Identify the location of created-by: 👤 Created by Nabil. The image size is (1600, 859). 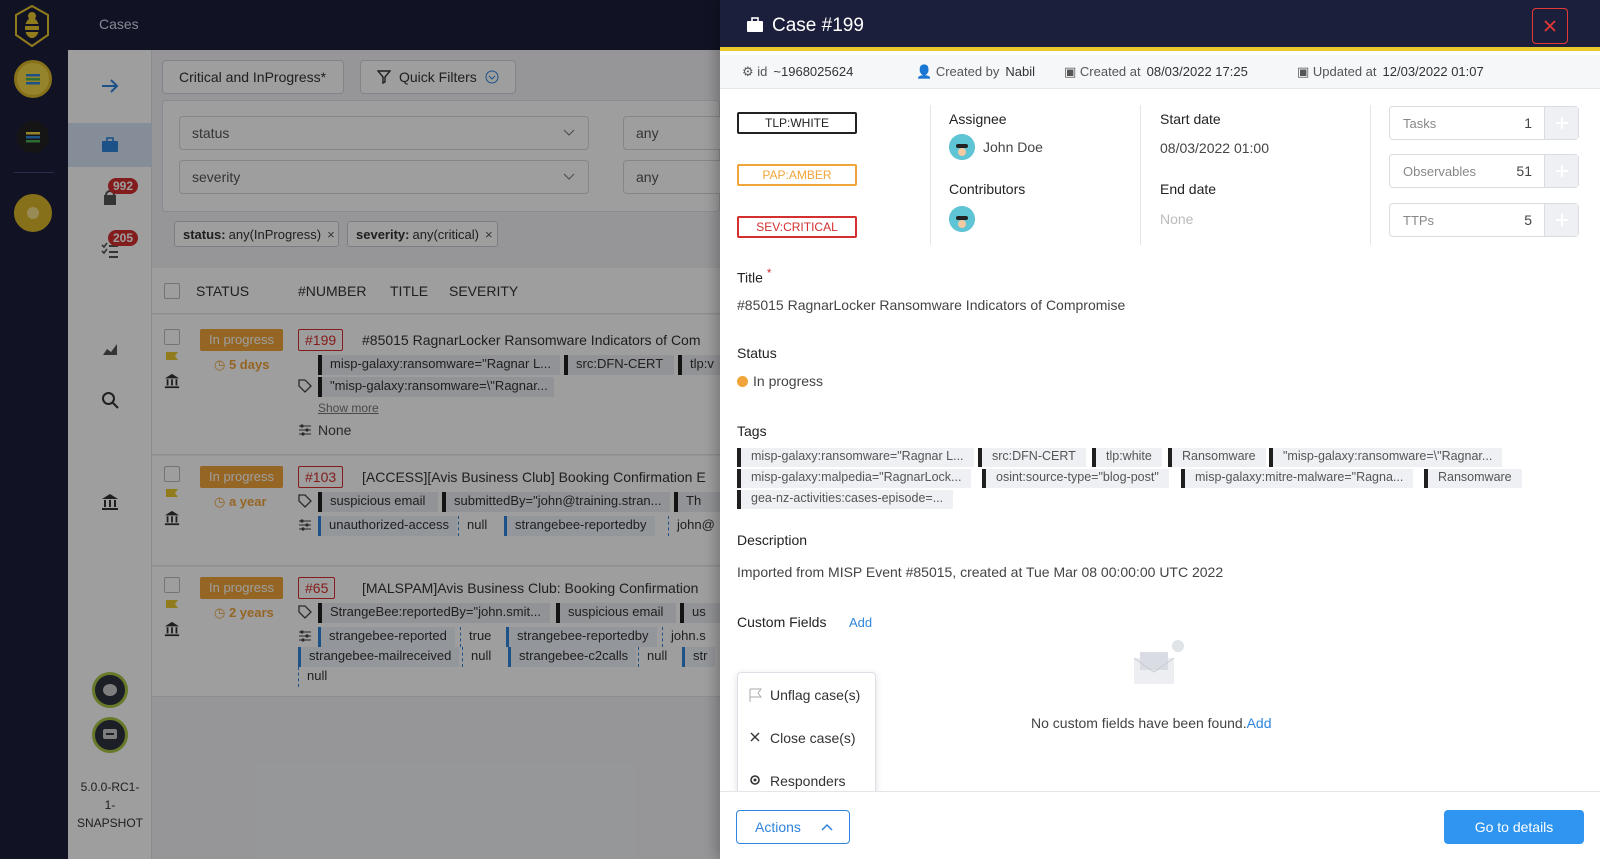
(976, 71).